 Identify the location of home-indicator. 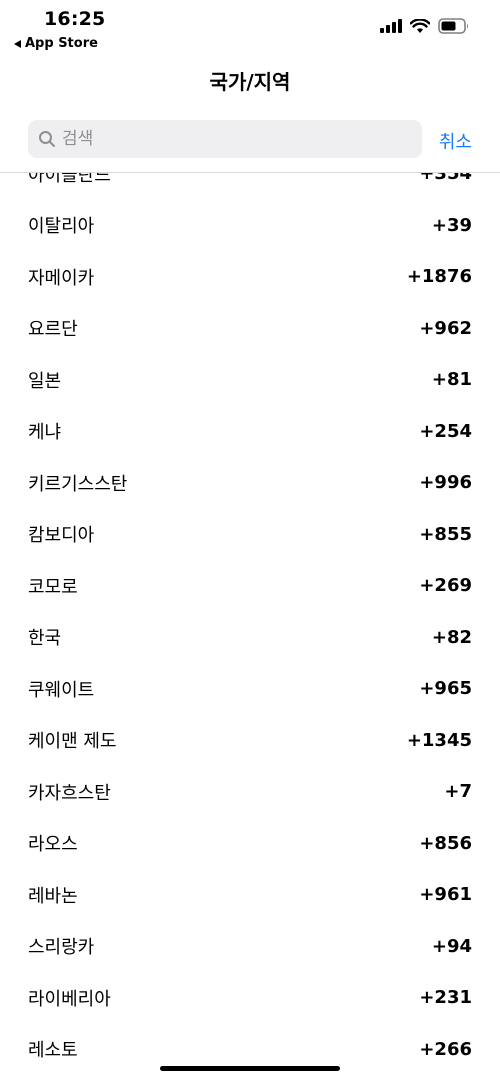
(250, 1068).